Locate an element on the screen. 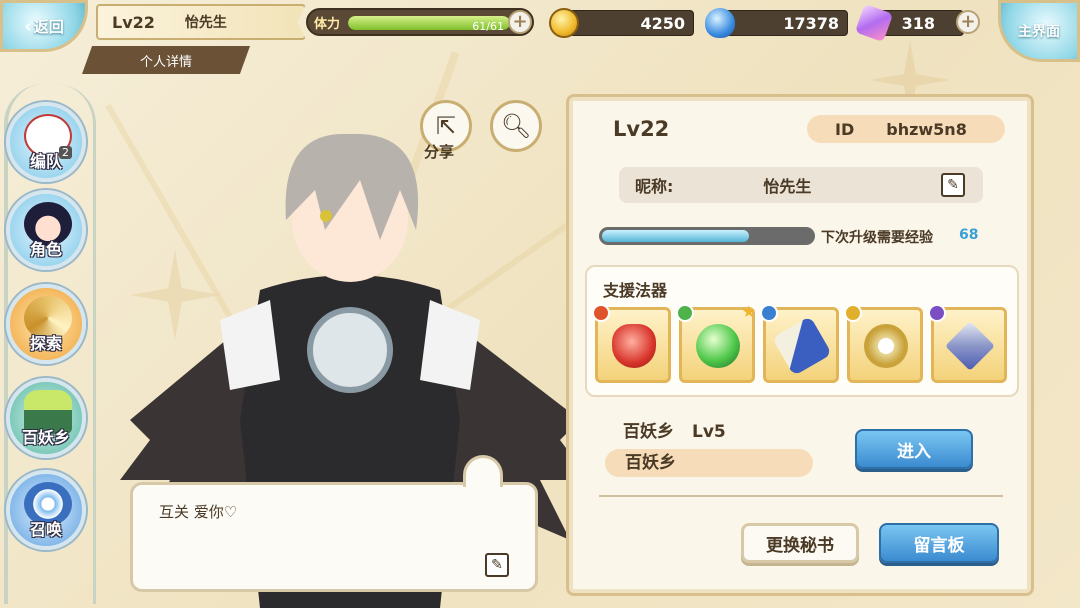  main-menu-button: 主界面 is located at coordinates (1039, 31).